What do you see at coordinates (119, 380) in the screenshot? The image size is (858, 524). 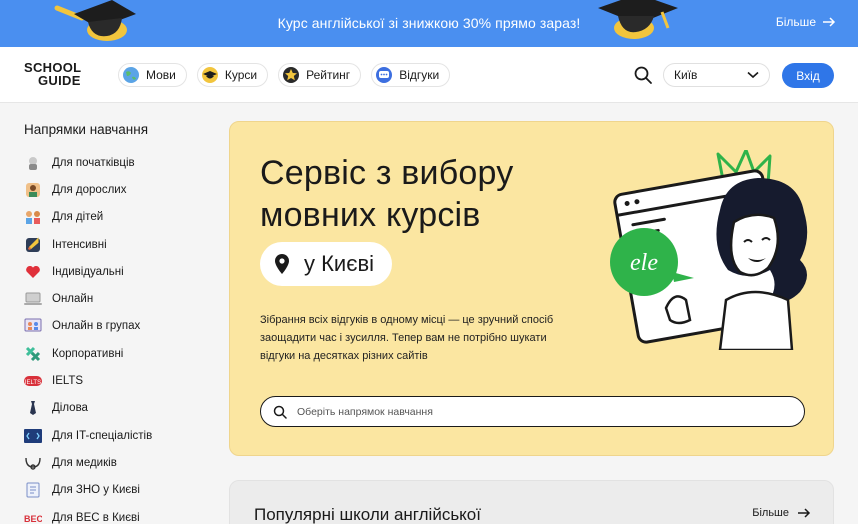 I see `sidebar-item-ielts: IELTS IELTS` at bounding box center [119, 380].